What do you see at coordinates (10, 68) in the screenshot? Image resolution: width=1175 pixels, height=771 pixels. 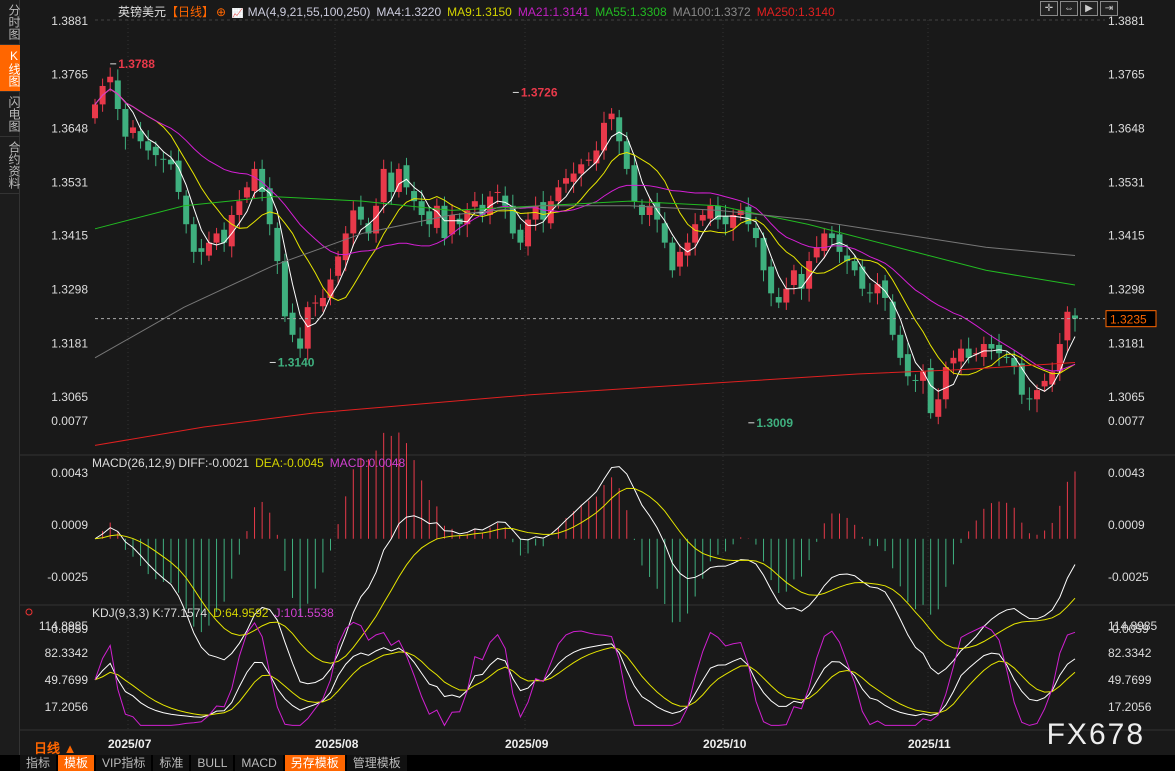 I see `sidebar-tab: K线图` at bounding box center [10, 68].